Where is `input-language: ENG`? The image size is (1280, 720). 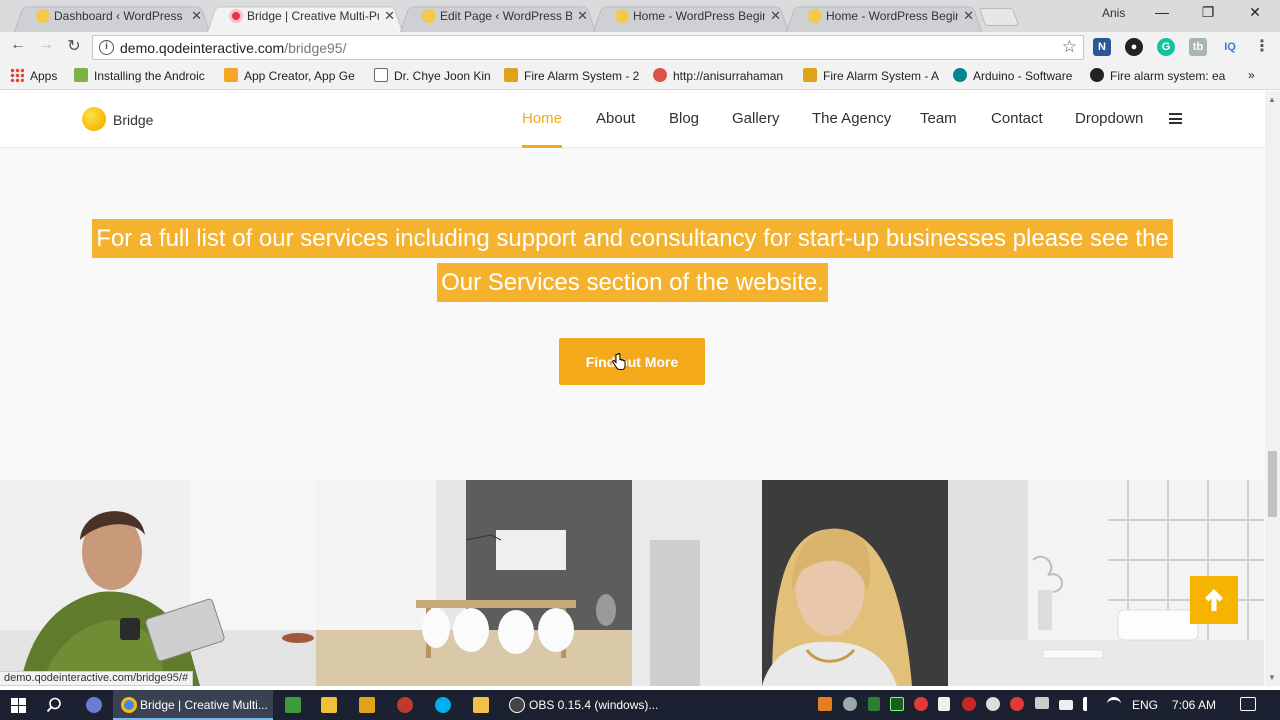
input-language: ENG is located at coordinates (1145, 705).